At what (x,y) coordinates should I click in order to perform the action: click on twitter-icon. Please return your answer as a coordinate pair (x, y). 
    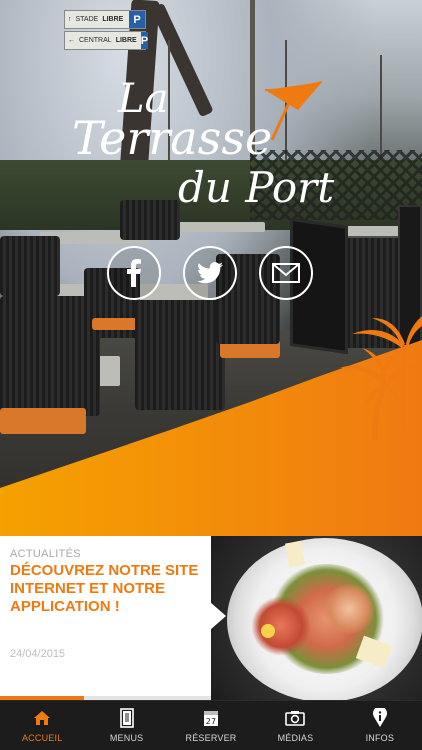
    Looking at the image, I should click on (210, 273).